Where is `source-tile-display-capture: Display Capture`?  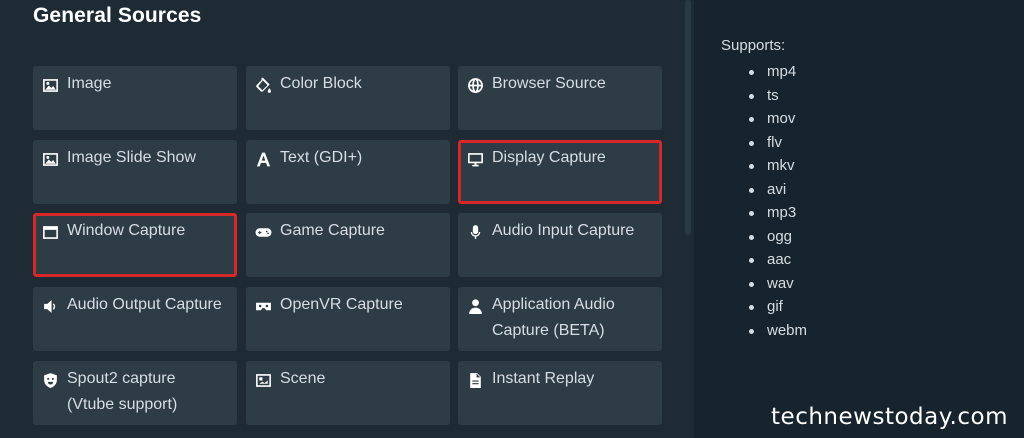 source-tile-display-capture: Display Capture is located at coordinates (560, 172).